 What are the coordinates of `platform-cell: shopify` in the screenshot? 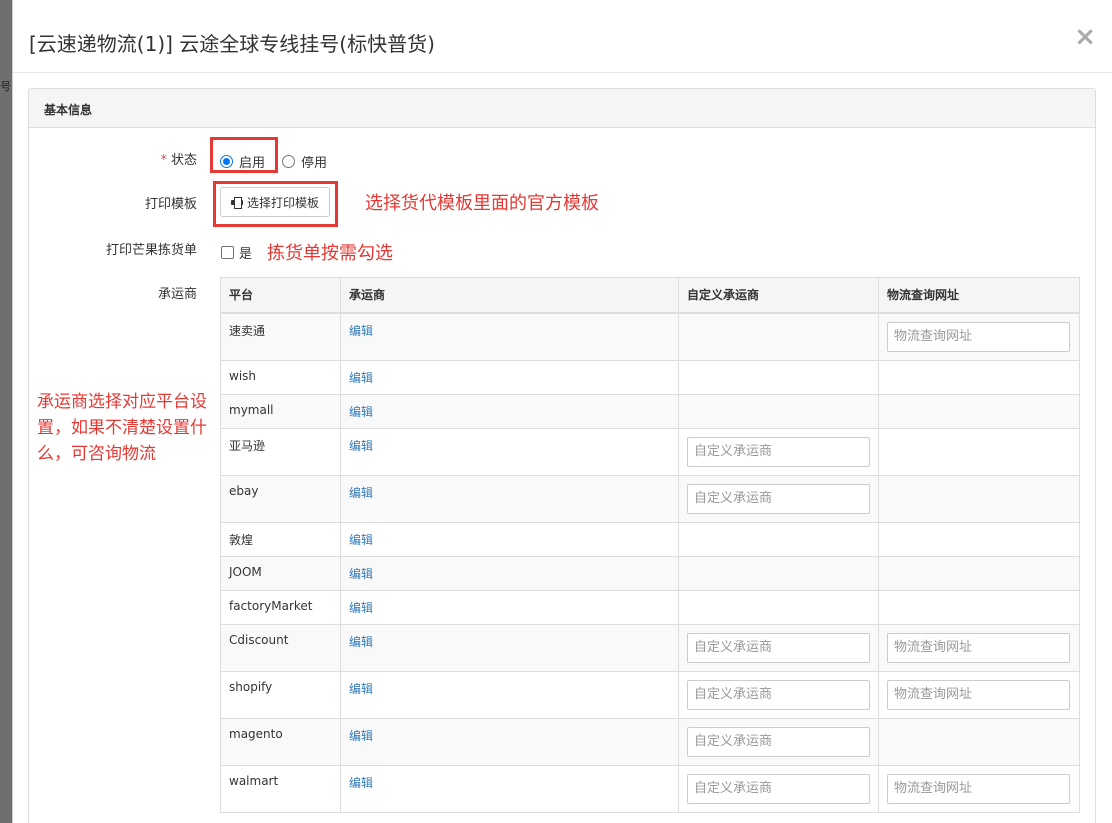 It's located at (280, 694).